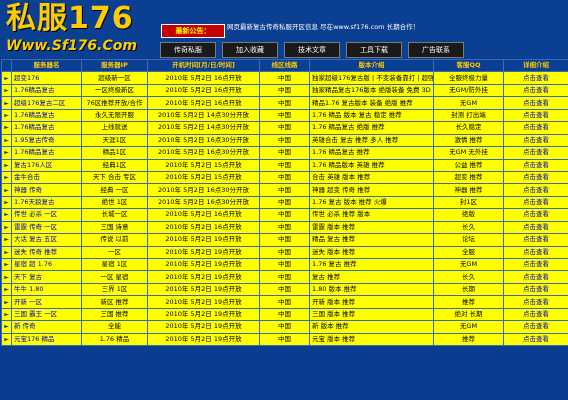 Image resolution: width=568 pixels, height=400 pixels. What do you see at coordinates (114, 289) in the screenshot?
I see `server-ip-cell: 三界 1区` at bounding box center [114, 289].